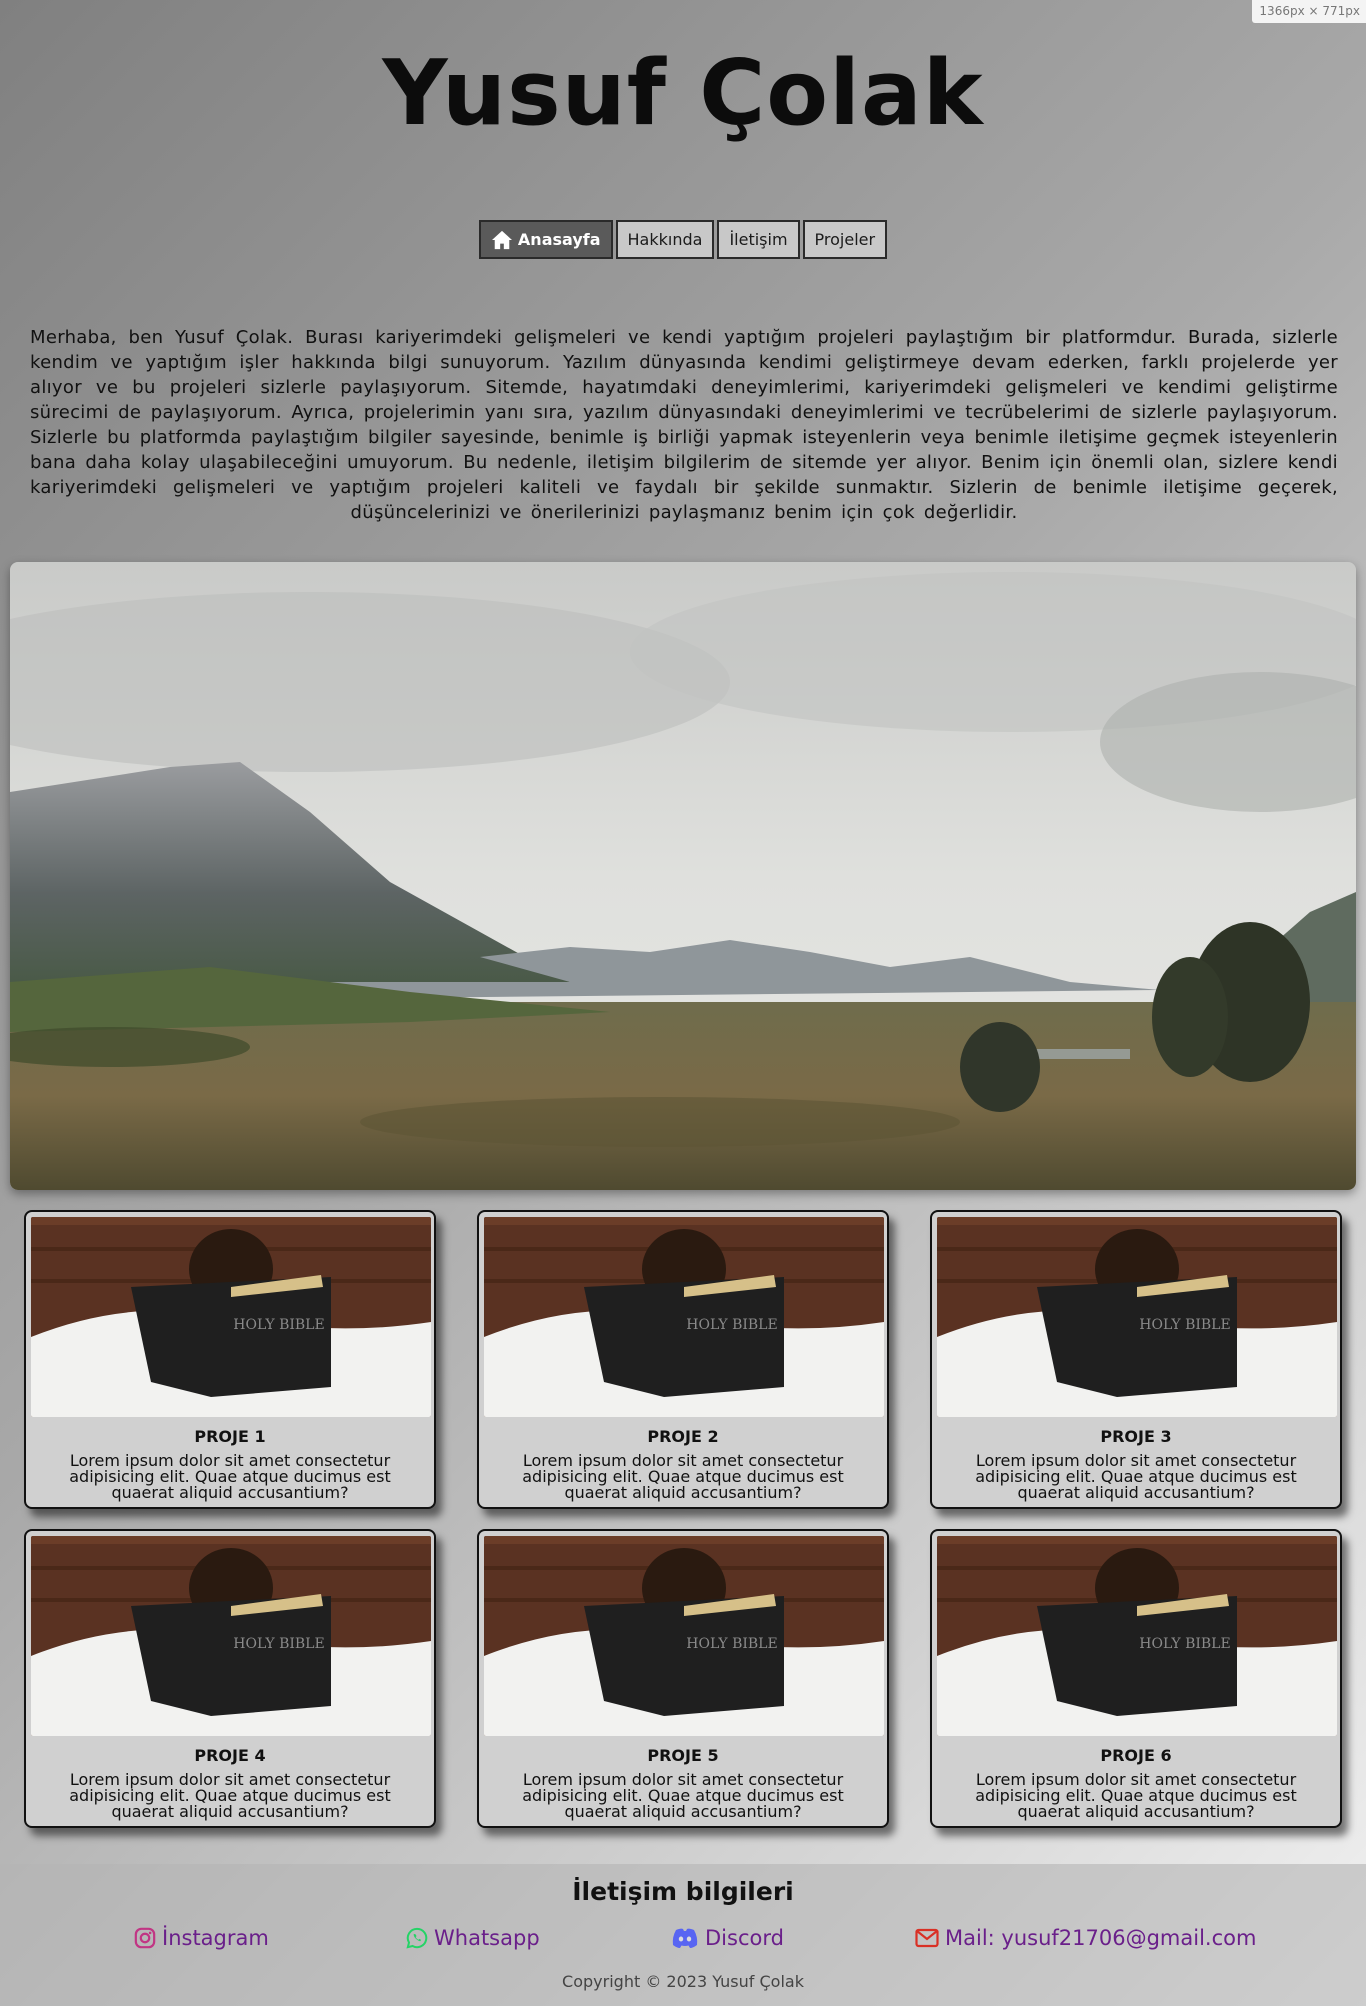 The image size is (1366, 2006). I want to click on home-icon, so click(501, 239).